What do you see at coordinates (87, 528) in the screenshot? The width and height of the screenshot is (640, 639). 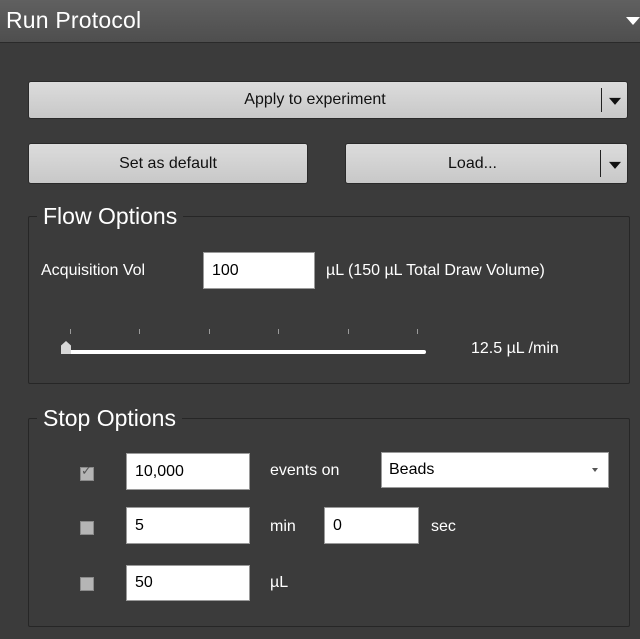 I see `time-stop-checkbox` at bounding box center [87, 528].